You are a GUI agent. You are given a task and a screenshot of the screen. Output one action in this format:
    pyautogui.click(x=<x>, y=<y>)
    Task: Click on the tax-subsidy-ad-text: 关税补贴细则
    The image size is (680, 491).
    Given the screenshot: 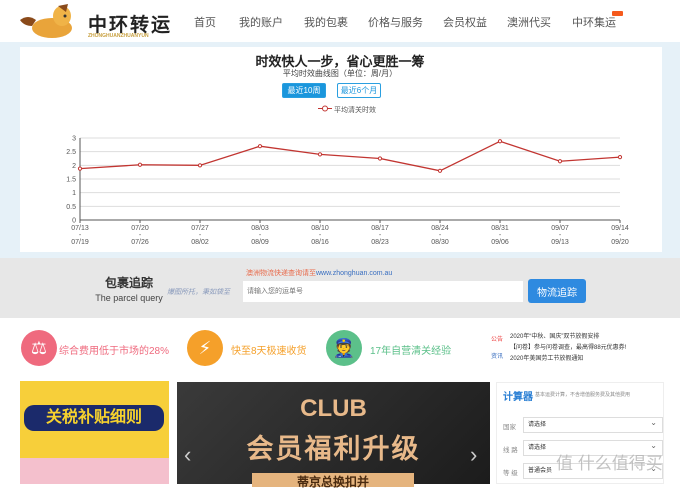 What is the action you would take?
    pyautogui.click(x=94, y=418)
    